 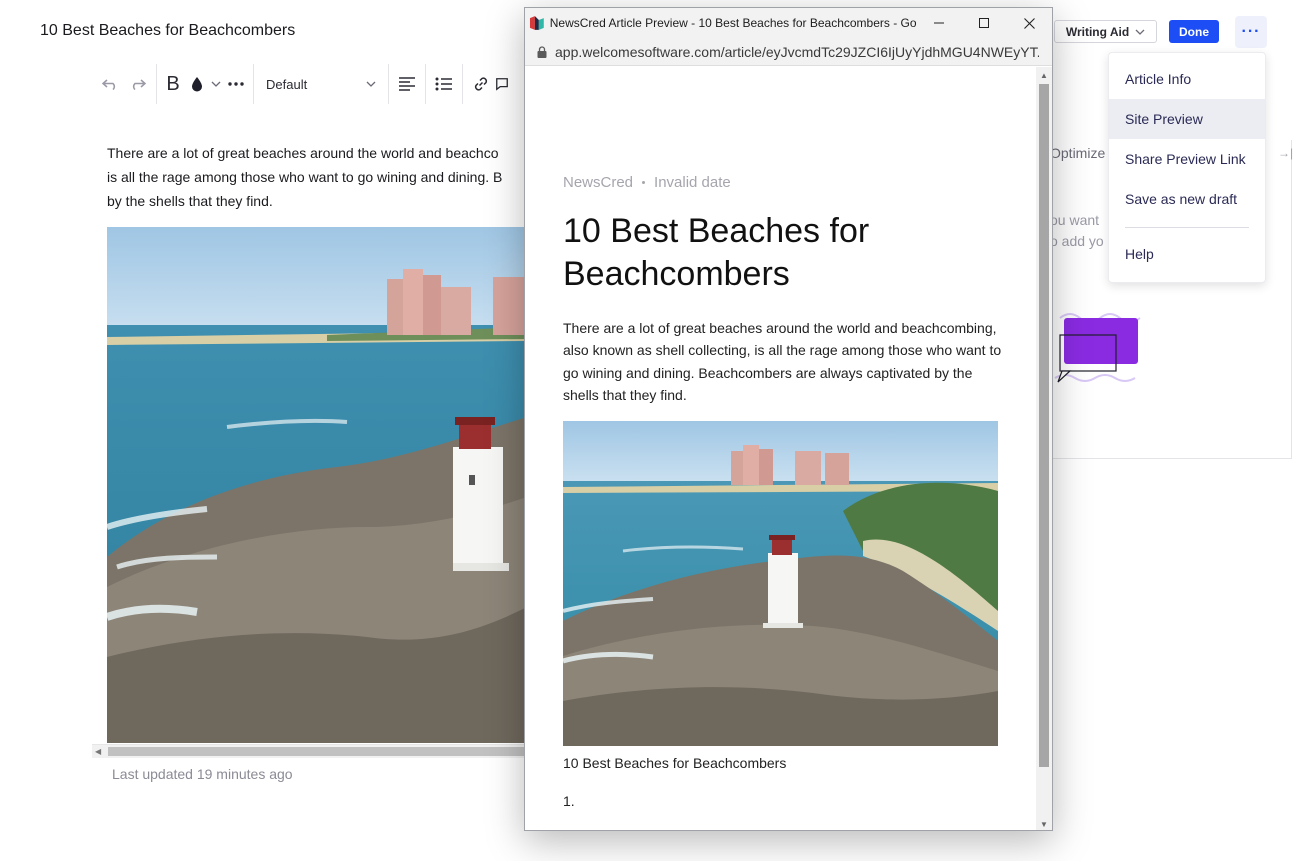 What do you see at coordinates (190, 201) in the screenshot?
I see `editor-body-line: by the shells that they find.` at bounding box center [190, 201].